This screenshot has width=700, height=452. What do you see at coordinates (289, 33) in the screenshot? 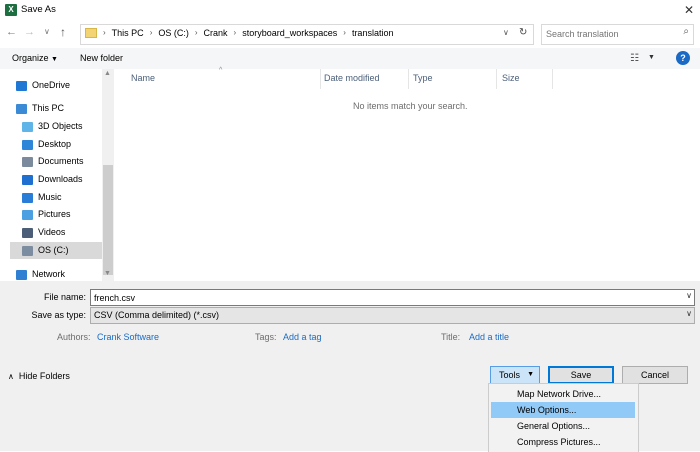
I see `breadcrumb-storyboard-workspaces: storyboard_workspaces` at bounding box center [289, 33].